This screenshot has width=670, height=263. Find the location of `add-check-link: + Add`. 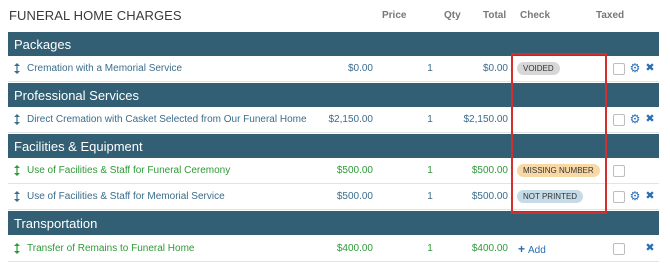

add-check-link: + Add is located at coordinates (532, 249).